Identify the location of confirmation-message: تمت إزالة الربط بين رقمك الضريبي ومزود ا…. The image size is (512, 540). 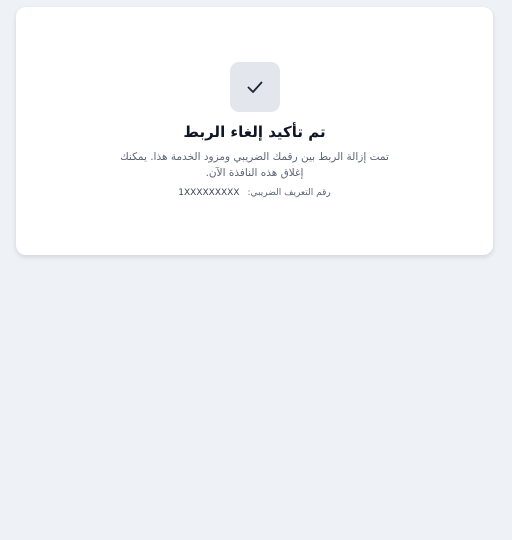
(254, 165).